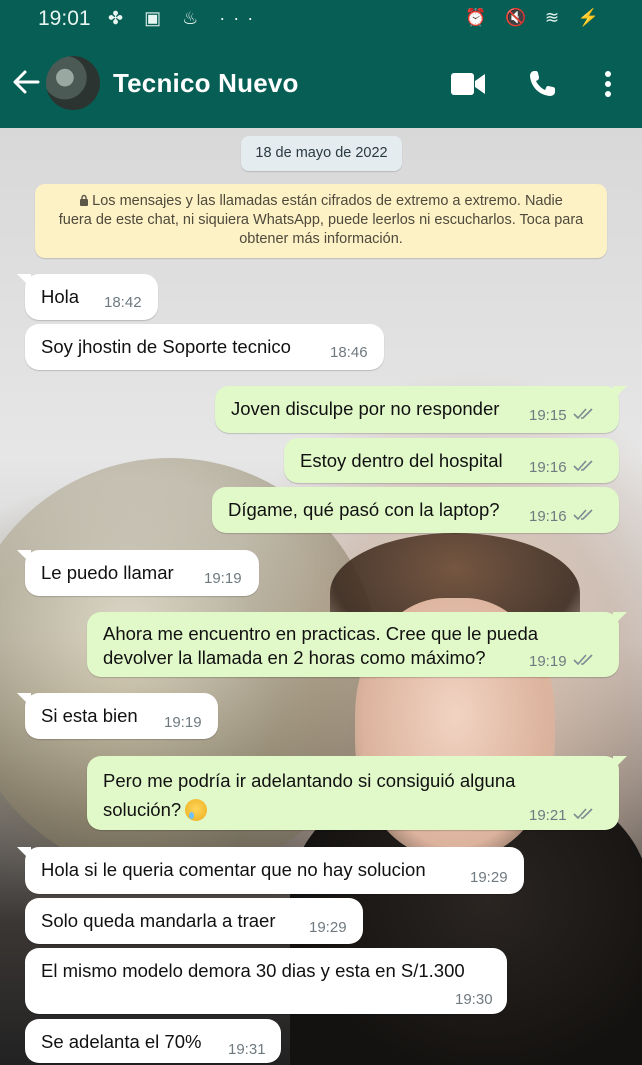  I want to click on outgoing-message: Estoy dentro del hospital 19:16, so click(451, 460).